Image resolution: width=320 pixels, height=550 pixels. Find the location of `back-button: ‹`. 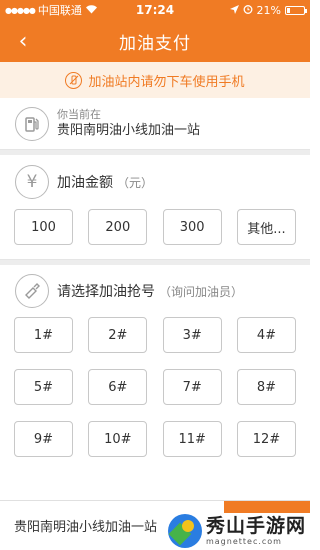

back-button: ‹ is located at coordinates (23, 41).